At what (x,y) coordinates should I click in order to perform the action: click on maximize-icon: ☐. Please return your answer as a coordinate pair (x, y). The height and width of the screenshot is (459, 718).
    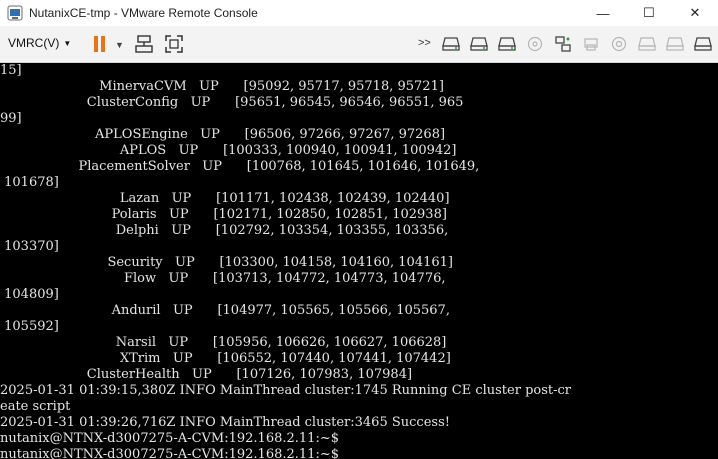
    Looking at the image, I should click on (649, 12).